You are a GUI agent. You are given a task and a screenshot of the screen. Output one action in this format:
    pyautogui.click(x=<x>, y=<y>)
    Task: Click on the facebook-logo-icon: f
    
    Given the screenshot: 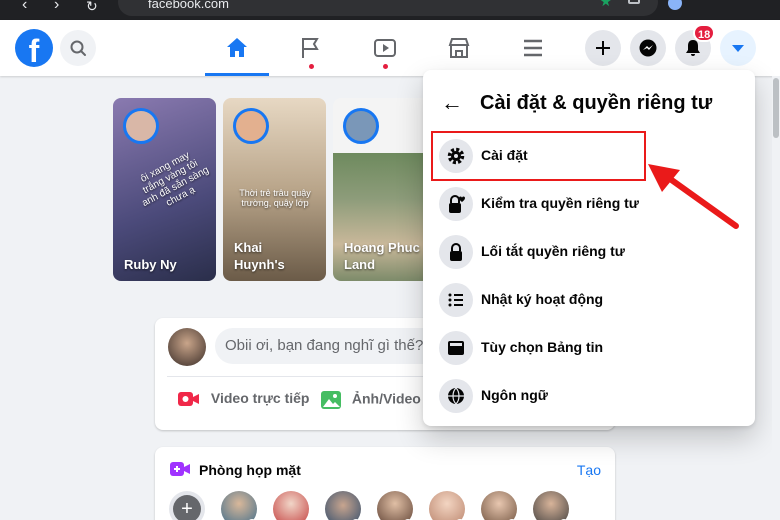 What is the action you would take?
    pyautogui.click(x=34, y=48)
    